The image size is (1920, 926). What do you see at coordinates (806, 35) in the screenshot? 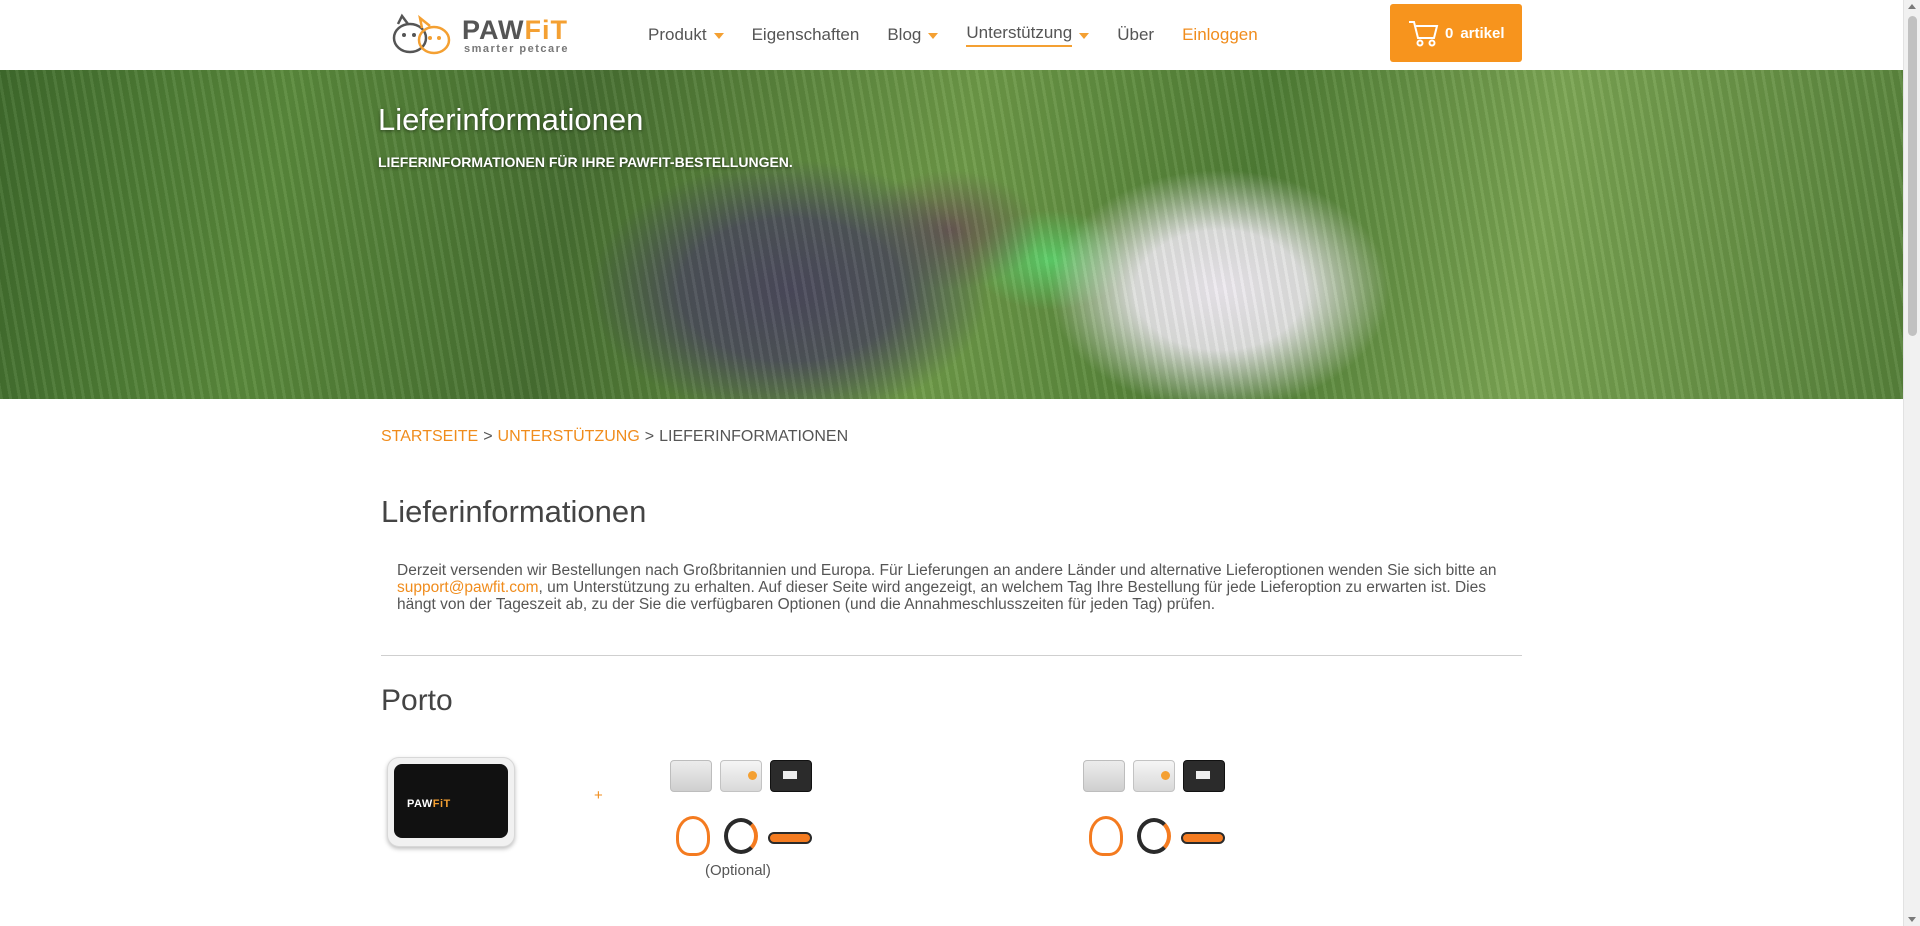
I see `nav-eigenschaften: Eigenschaften` at bounding box center [806, 35].